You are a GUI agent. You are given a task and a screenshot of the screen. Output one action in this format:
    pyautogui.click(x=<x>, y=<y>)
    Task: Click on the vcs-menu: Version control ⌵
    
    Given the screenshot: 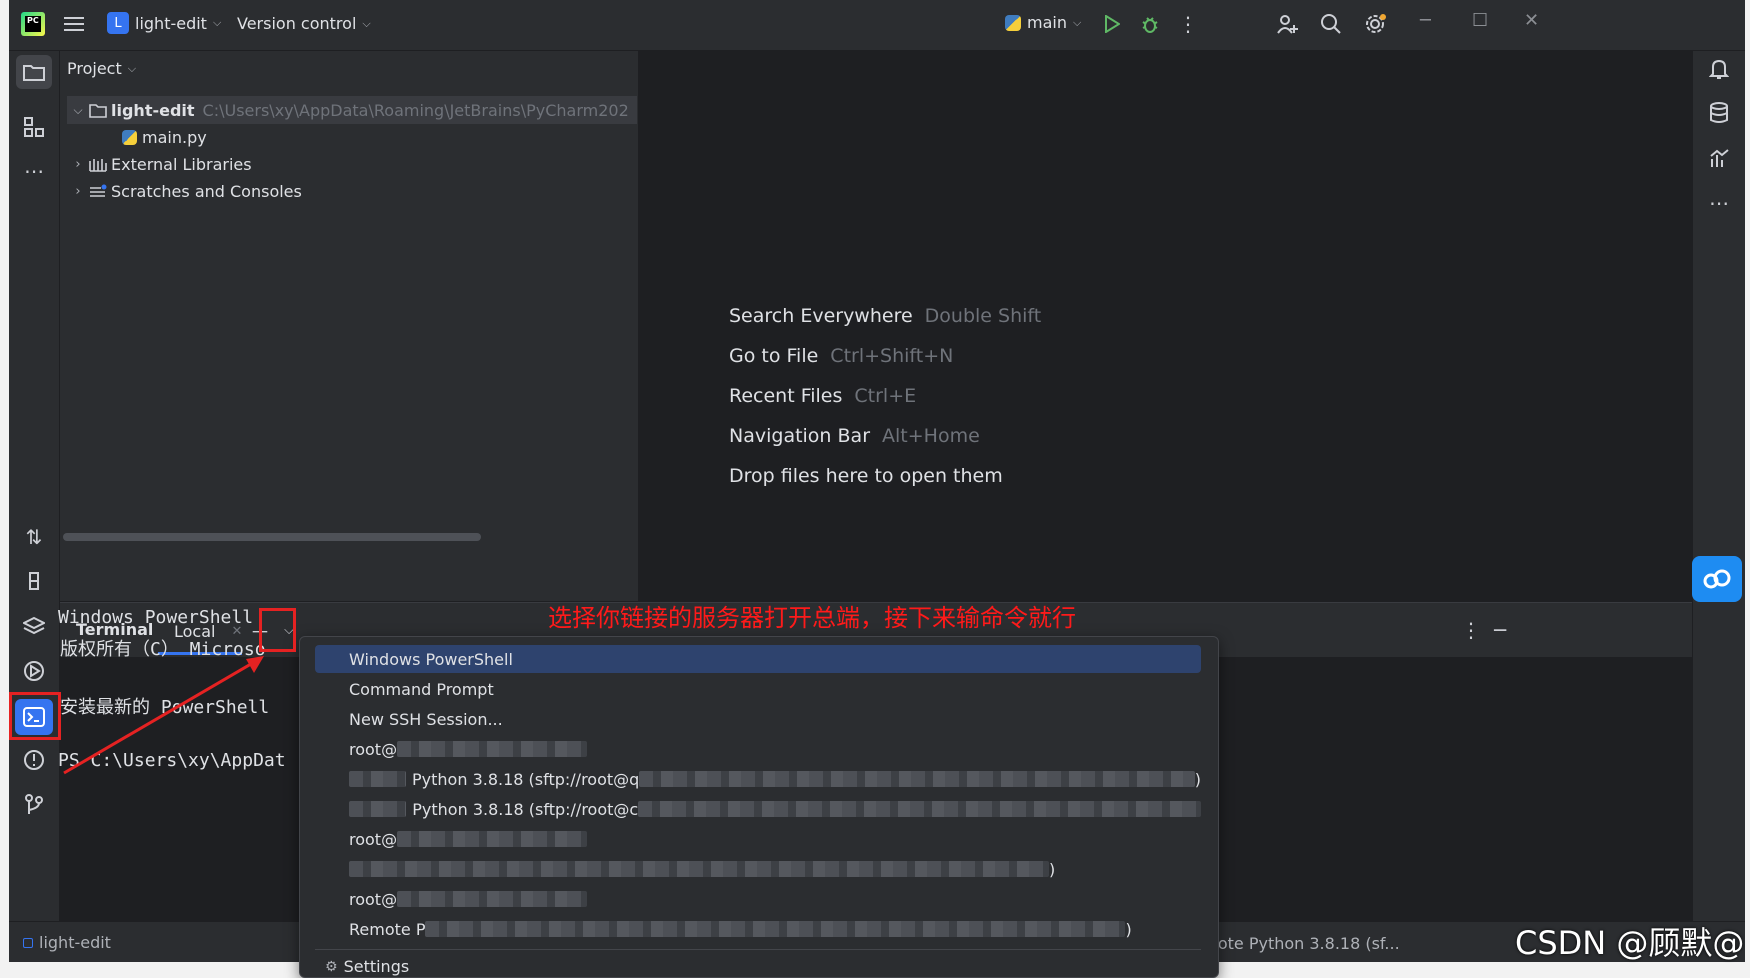 What is the action you would take?
    pyautogui.click(x=304, y=23)
    